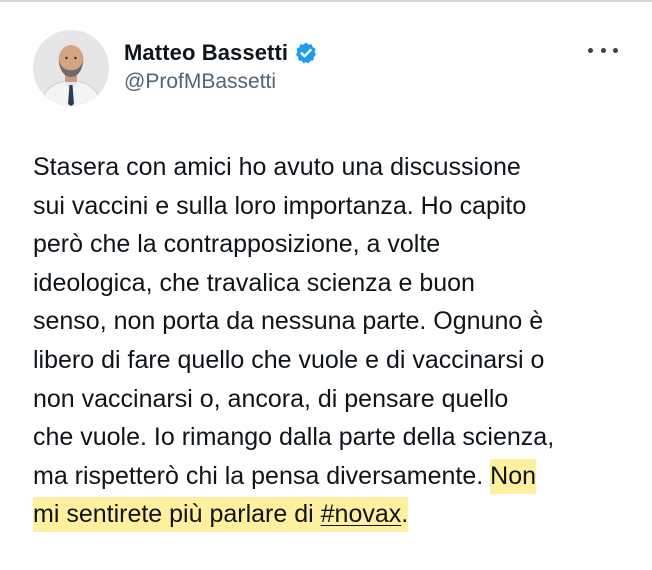  I want to click on author-handle: @ProfMBassetti, so click(200, 82).